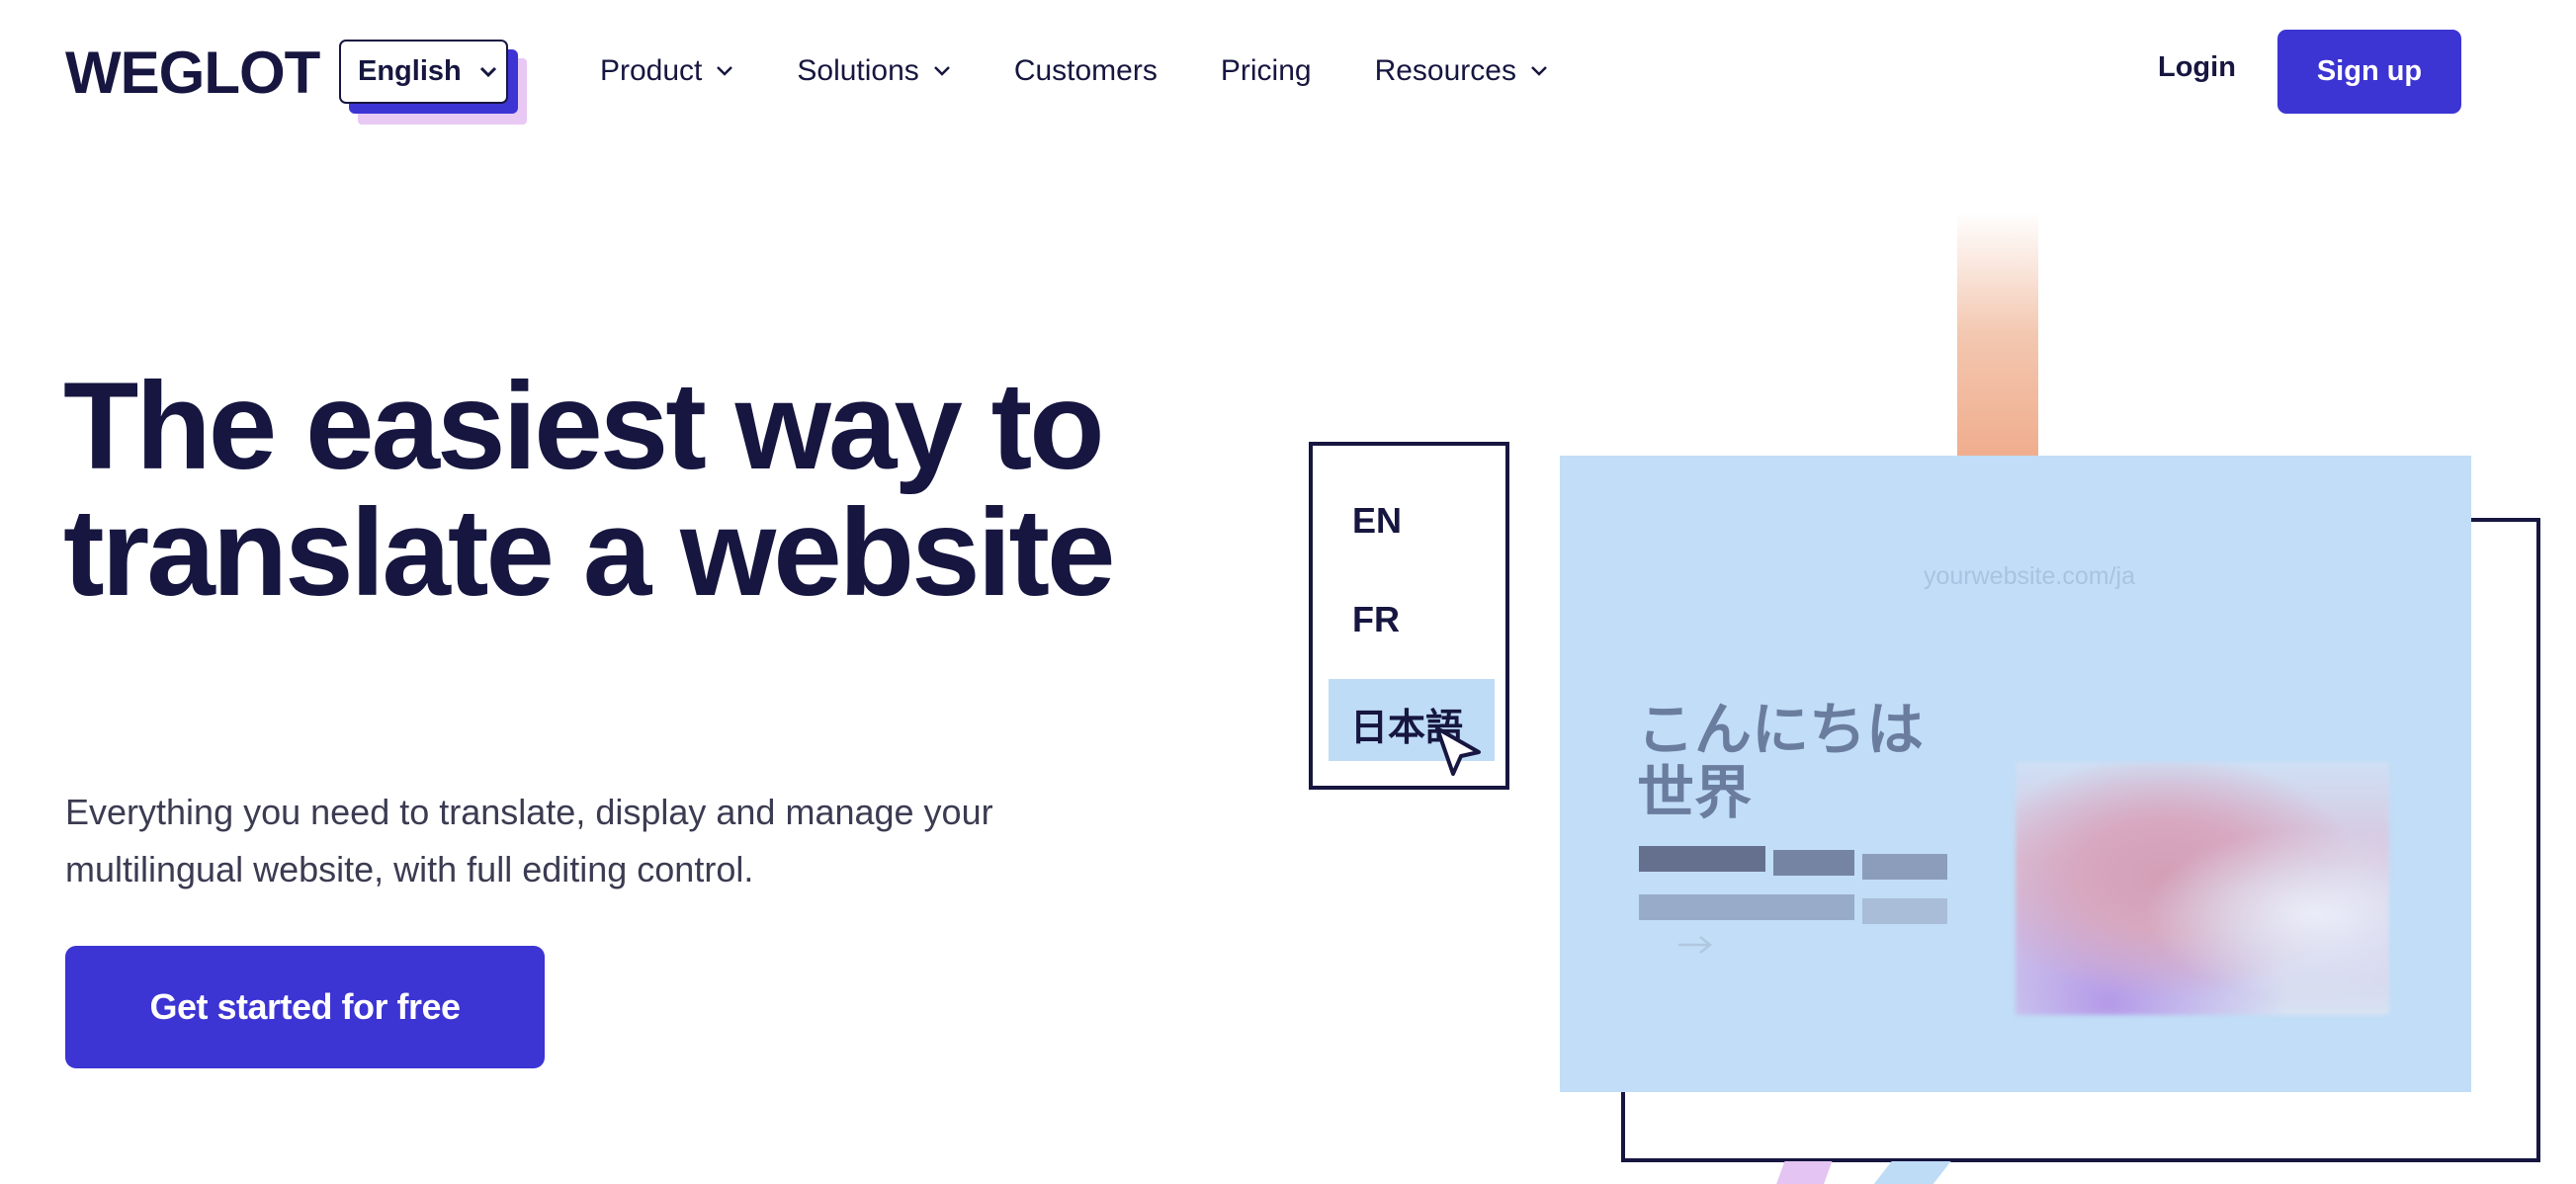  What do you see at coordinates (1781, 761) in the screenshot?
I see `site-heading: こんにちは世界` at bounding box center [1781, 761].